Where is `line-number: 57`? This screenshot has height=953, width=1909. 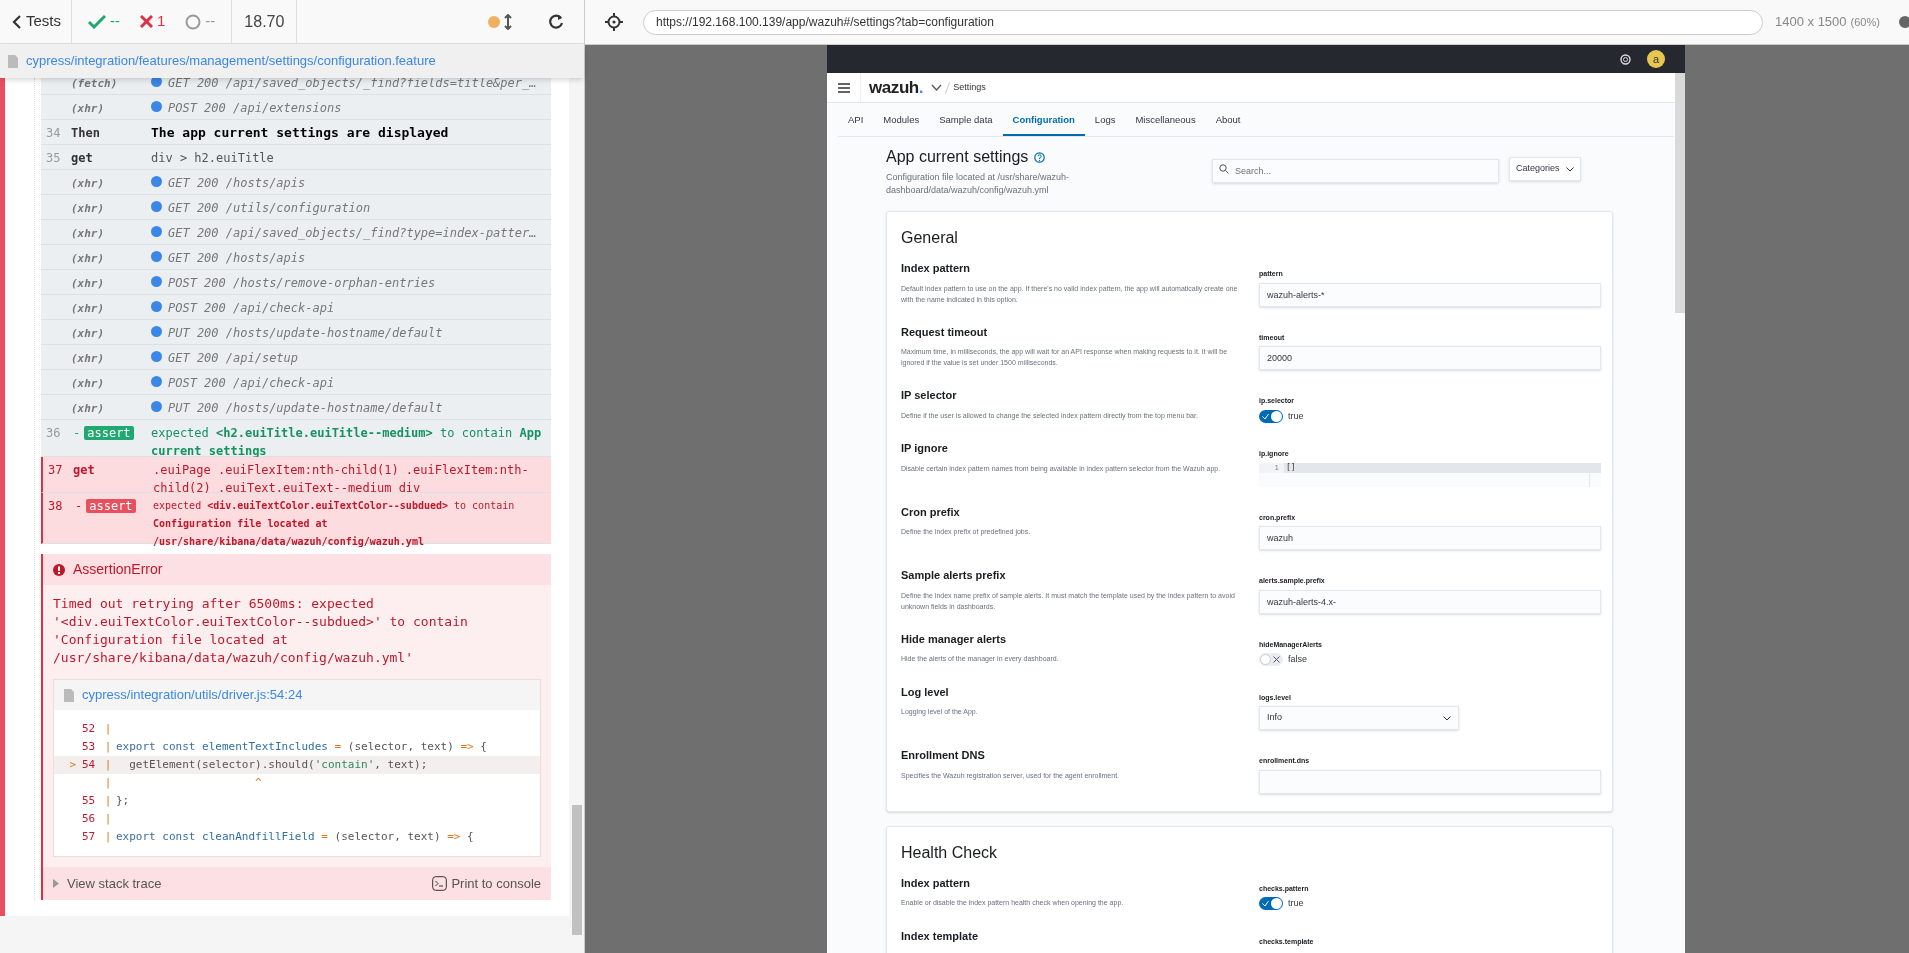 line-number: 57 is located at coordinates (89, 836).